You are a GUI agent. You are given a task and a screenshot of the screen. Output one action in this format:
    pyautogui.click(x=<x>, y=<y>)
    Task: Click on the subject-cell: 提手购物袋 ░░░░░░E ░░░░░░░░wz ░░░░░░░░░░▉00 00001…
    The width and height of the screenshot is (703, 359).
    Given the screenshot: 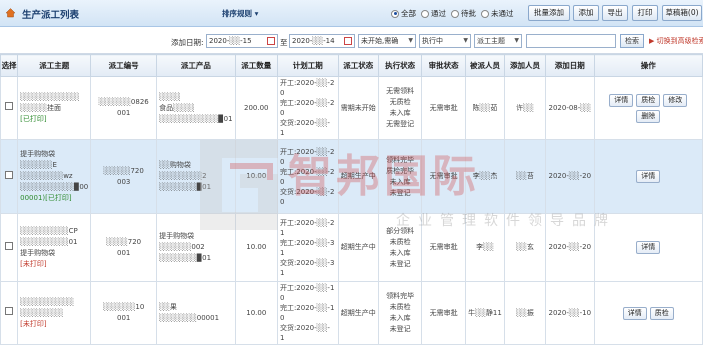 What is the action you would take?
    pyautogui.click(x=54, y=176)
    